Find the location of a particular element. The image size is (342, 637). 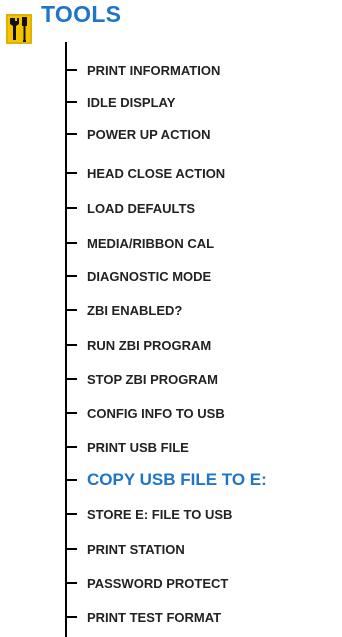

menu-item-power-up-action: POWER UP ACTION is located at coordinates (138, 134).